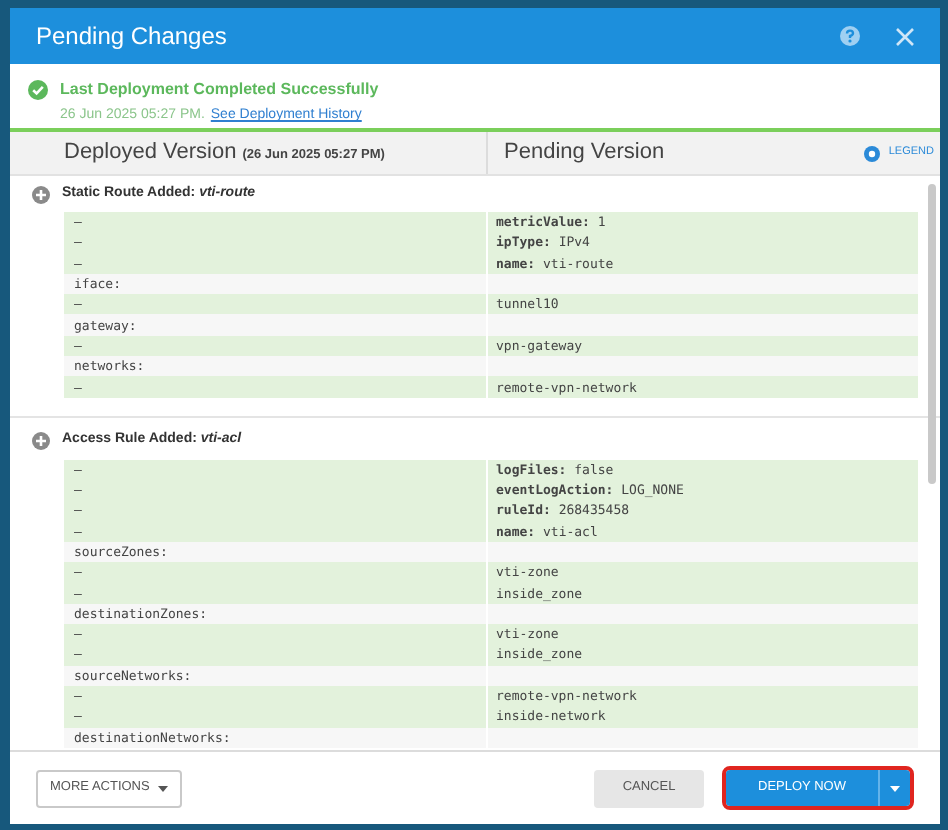 The height and width of the screenshot is (830, 948). I want to click on help-icon, so click(850, 36).